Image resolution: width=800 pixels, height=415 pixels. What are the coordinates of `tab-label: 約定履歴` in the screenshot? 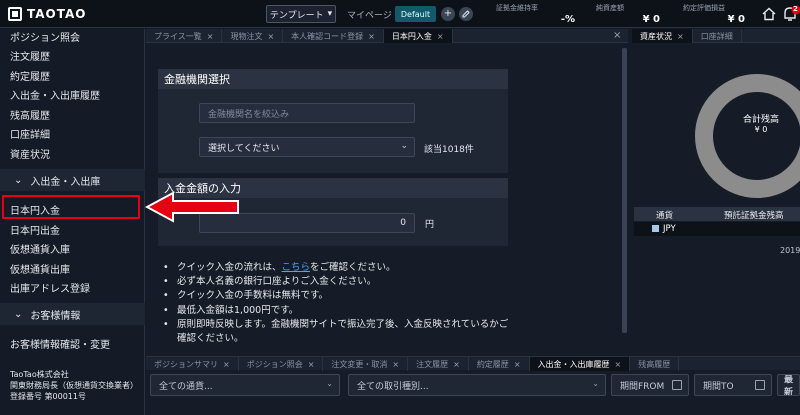 It's located at (492, 364).